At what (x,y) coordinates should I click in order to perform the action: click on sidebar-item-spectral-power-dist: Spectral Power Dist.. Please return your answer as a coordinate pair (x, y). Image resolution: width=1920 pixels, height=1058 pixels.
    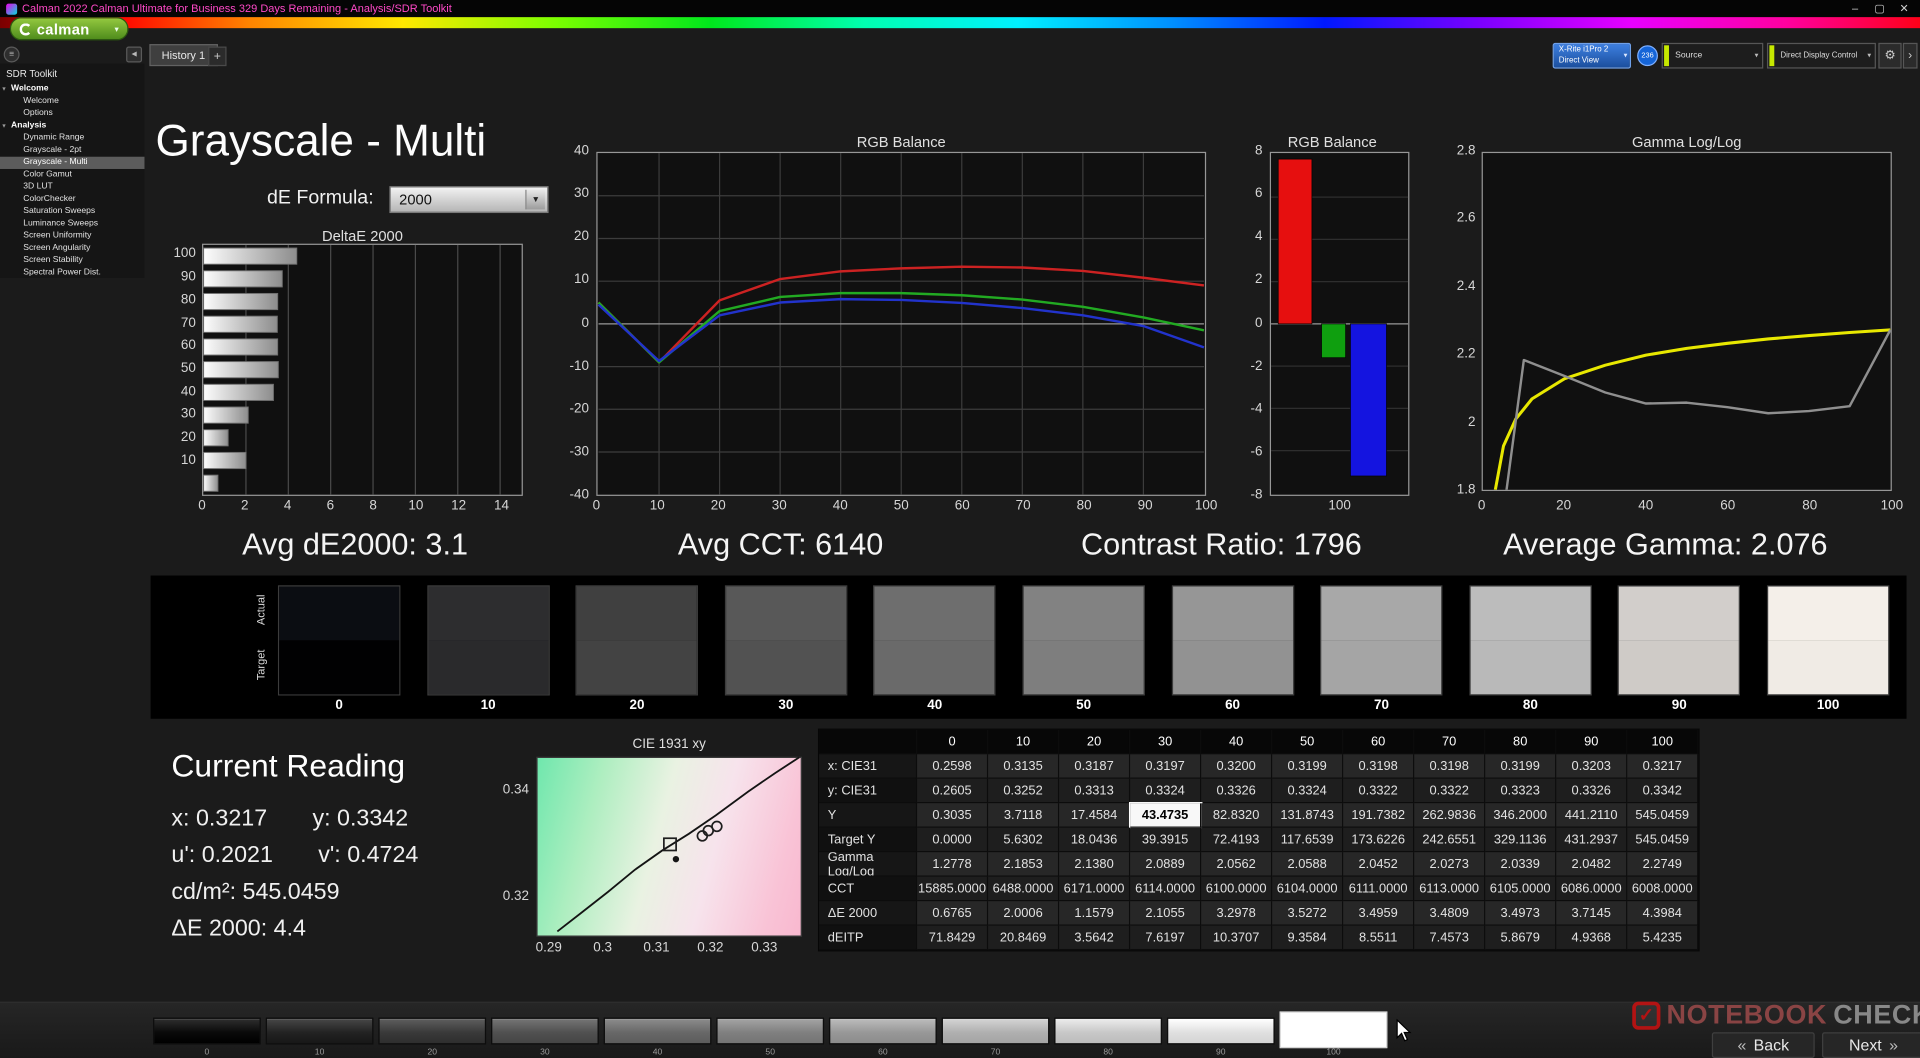
    Looking at the image, I should click on (72, 273).